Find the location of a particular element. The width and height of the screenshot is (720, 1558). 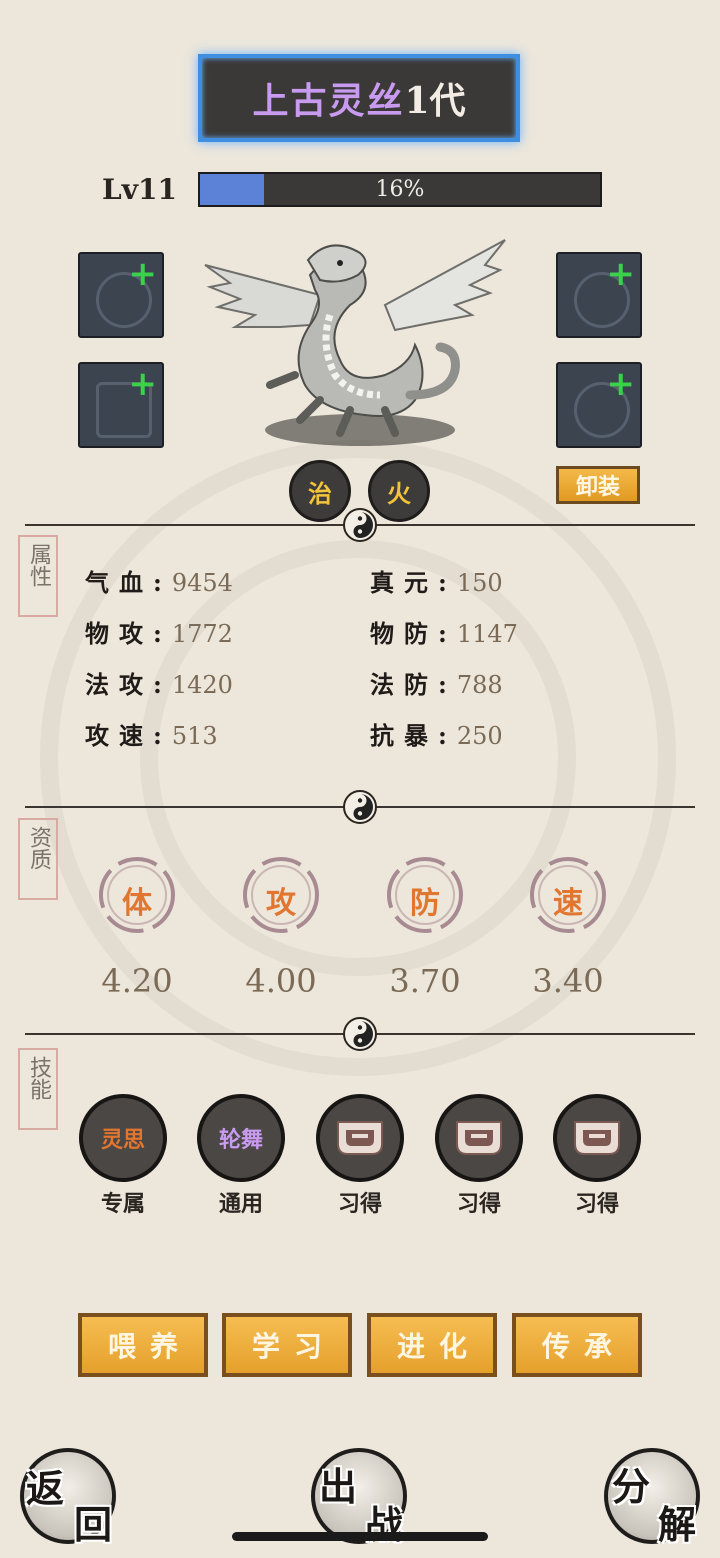

equip-slot-collar: + is located at coordinates (599, 405).